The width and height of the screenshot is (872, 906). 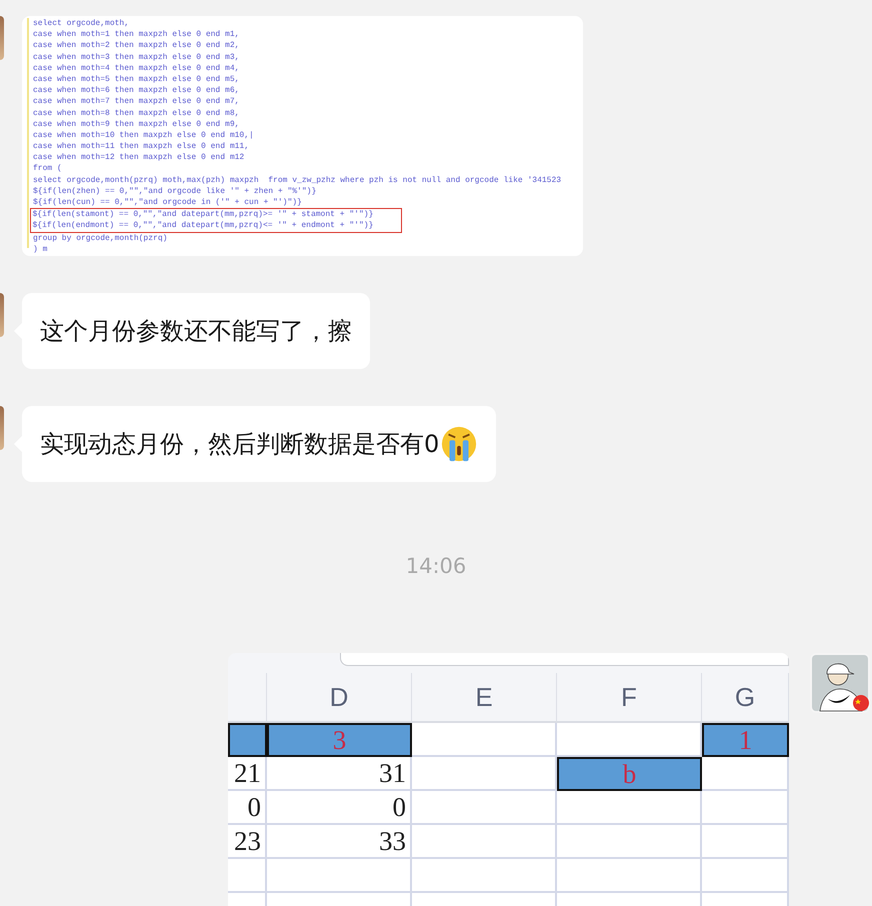 What do you see at coordinates (40, 249) in the screenshot?
I see `code-line: ) m` at bounding box center [40, 249].